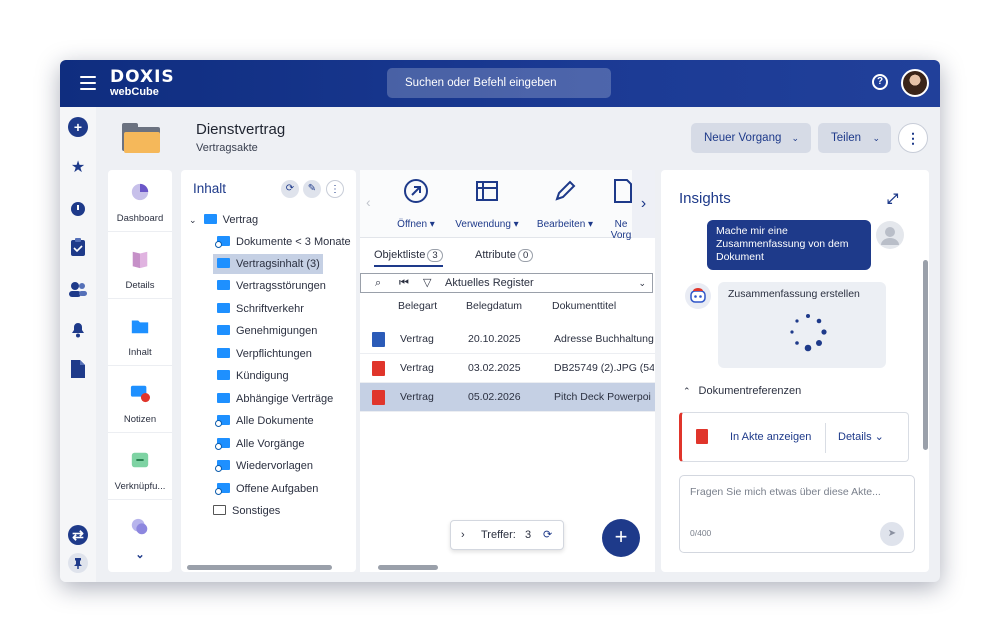 This screenshot has width=1000, height=643. Describe the element at coordinates (621, 538) in the screenshot. I see `add-document-button: +` at that location.